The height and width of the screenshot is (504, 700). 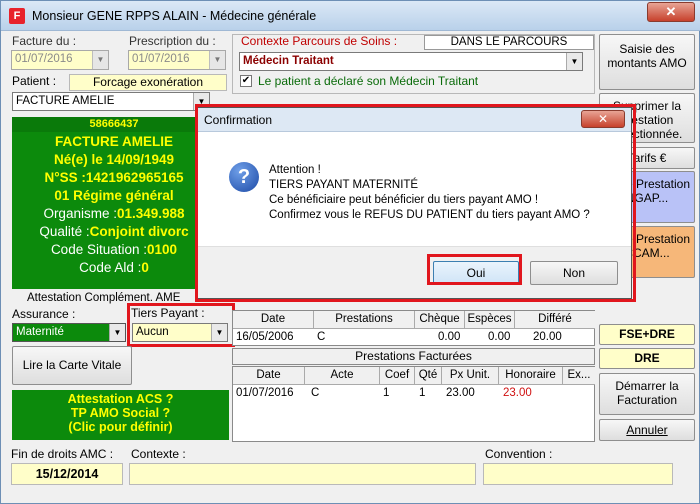 I want to click on demarrer-facturation-button: Démarrer la Facturation, so click(x=647, y=394).